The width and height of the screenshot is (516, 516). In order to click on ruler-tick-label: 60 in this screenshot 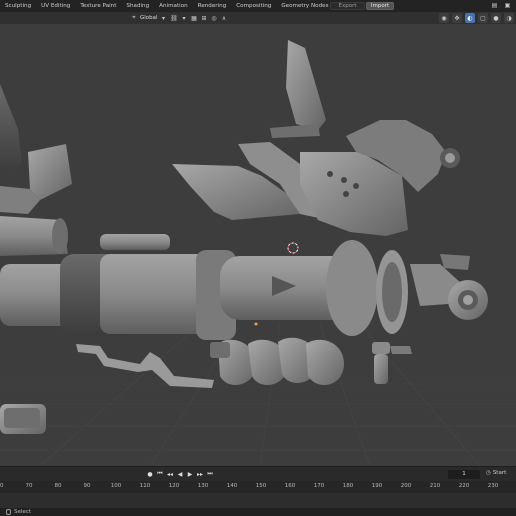, I will do `click(2, 486)`.